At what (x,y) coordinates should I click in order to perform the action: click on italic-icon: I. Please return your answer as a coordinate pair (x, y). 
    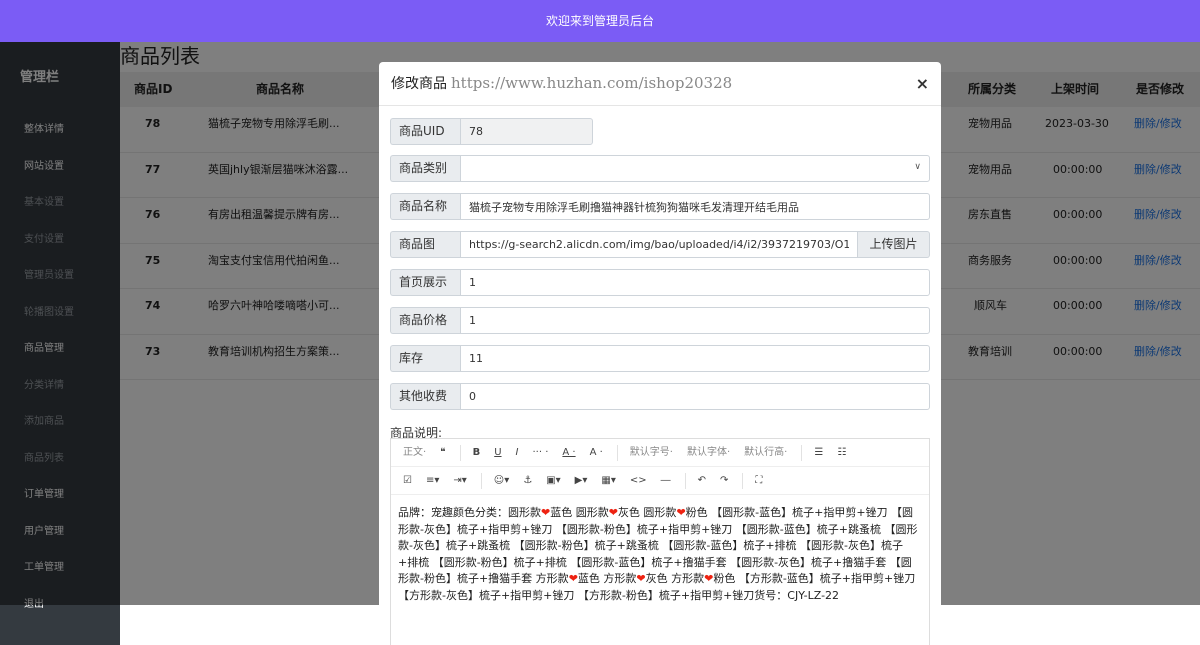
    Looking at the image, I should click on (517, 453).